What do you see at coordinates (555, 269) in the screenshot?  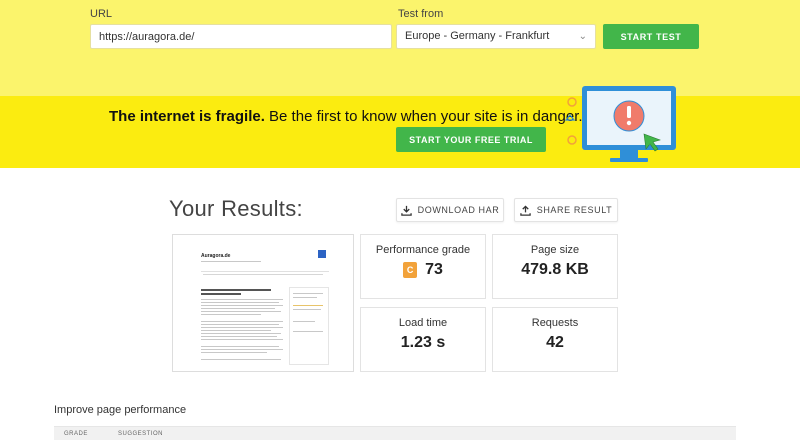 I see `page-size-value: 479.8 KB` at bounding box center [555, 269].